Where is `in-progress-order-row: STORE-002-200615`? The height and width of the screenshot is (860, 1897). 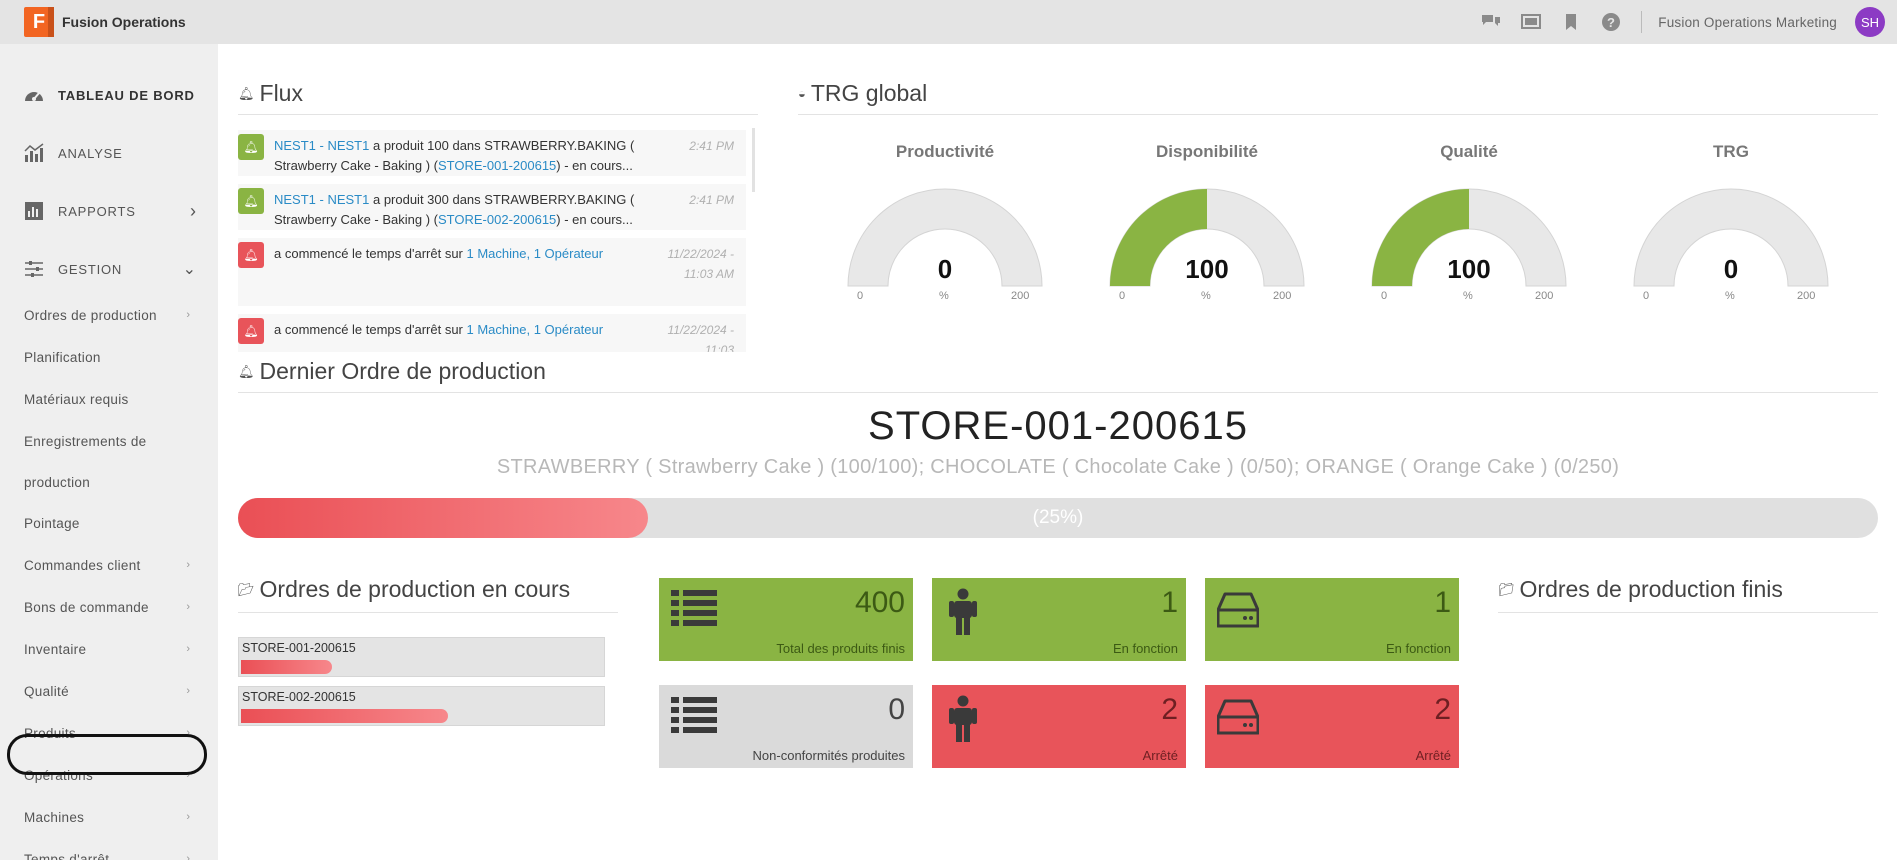 in-progress-order-row: STORE-002-200615 is located at coordinates (421, 706).